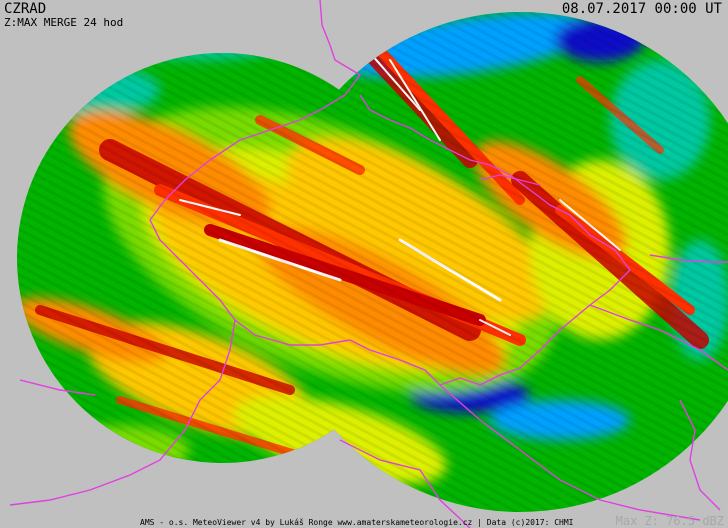 The image size is (728, 528). I want to click on radar-network-label: CZRAD, so click(25, 9).